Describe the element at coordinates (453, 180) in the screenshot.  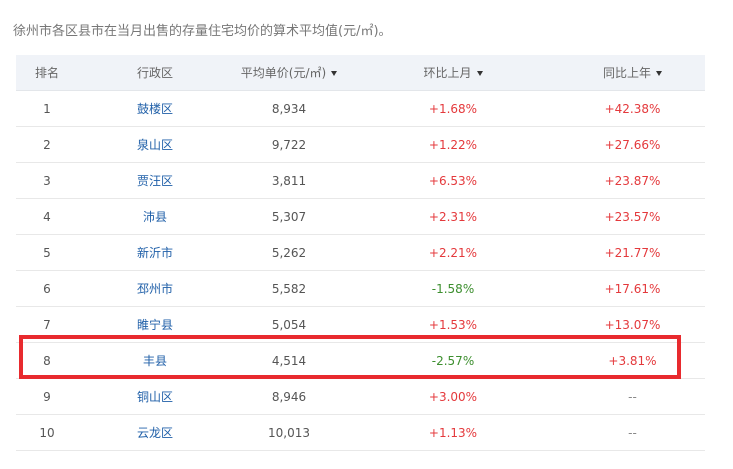
I see `mom-change-cell: +6.53%` at that location.